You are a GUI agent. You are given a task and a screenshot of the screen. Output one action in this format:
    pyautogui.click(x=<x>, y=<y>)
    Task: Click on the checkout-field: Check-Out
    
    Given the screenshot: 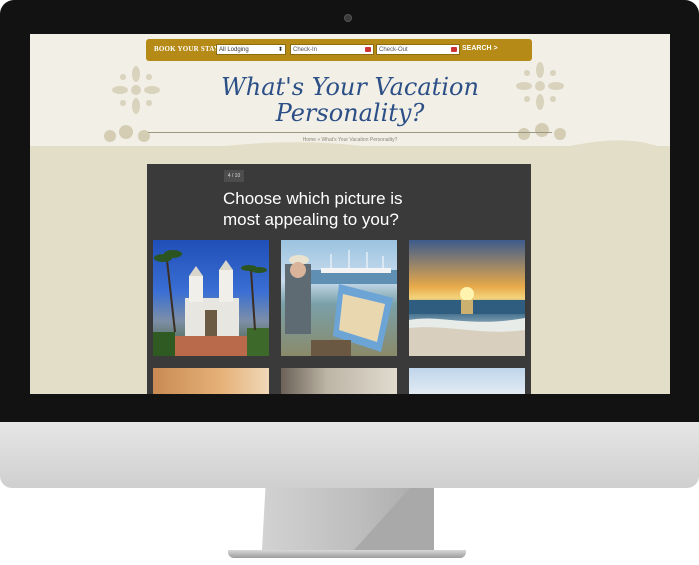 What is the action you would take?
    pyautogui.click(x=418, y=49)
    